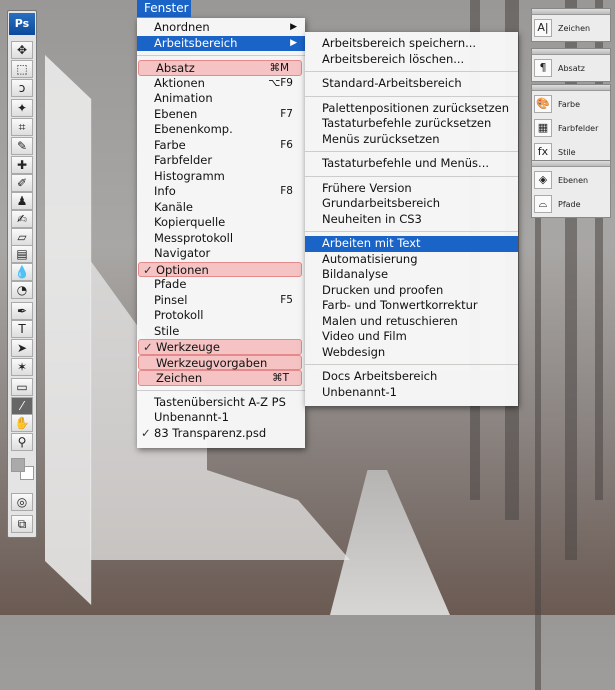 This screenshot has width=615, height=690. What do you see at coordinates (220, 68) in the screenshot?
I see `menu-item-absatz: Absatz ⌘M` at bounding box center [220, 68].